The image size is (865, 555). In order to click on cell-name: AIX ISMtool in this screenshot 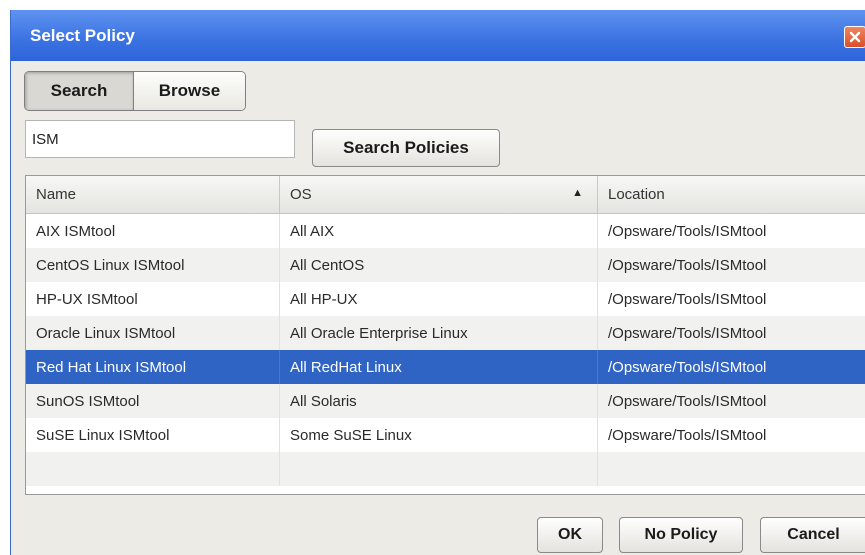, I will do `click(153, 231)`.